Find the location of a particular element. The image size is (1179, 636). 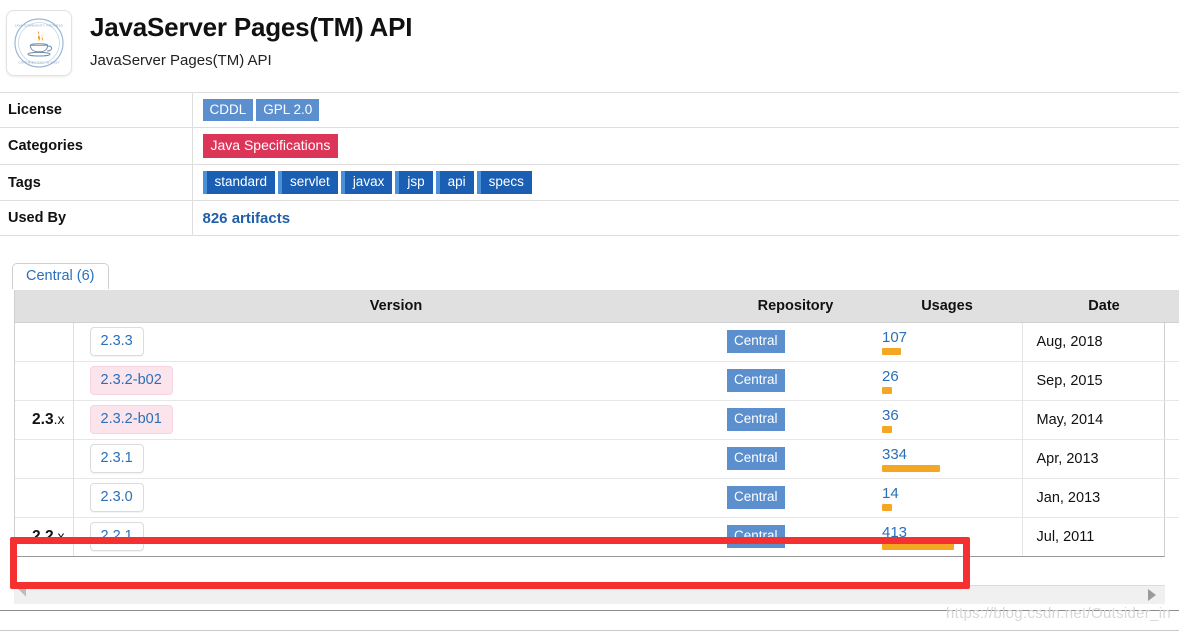

tag-badge: jsp is located at coordinates (414, 182).